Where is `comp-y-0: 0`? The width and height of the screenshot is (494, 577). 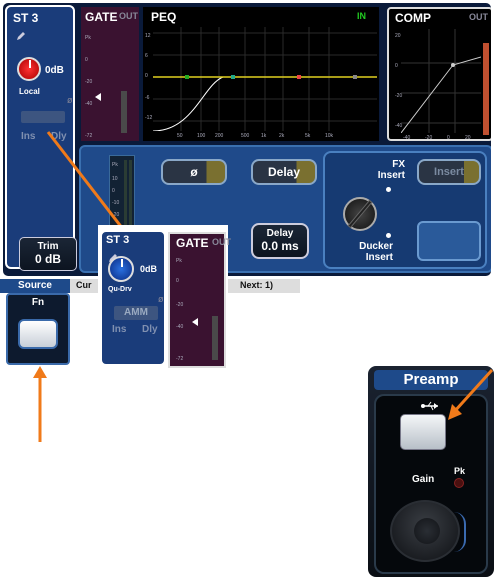
comp-y-0: 0 is located at coordinates (396, 66).